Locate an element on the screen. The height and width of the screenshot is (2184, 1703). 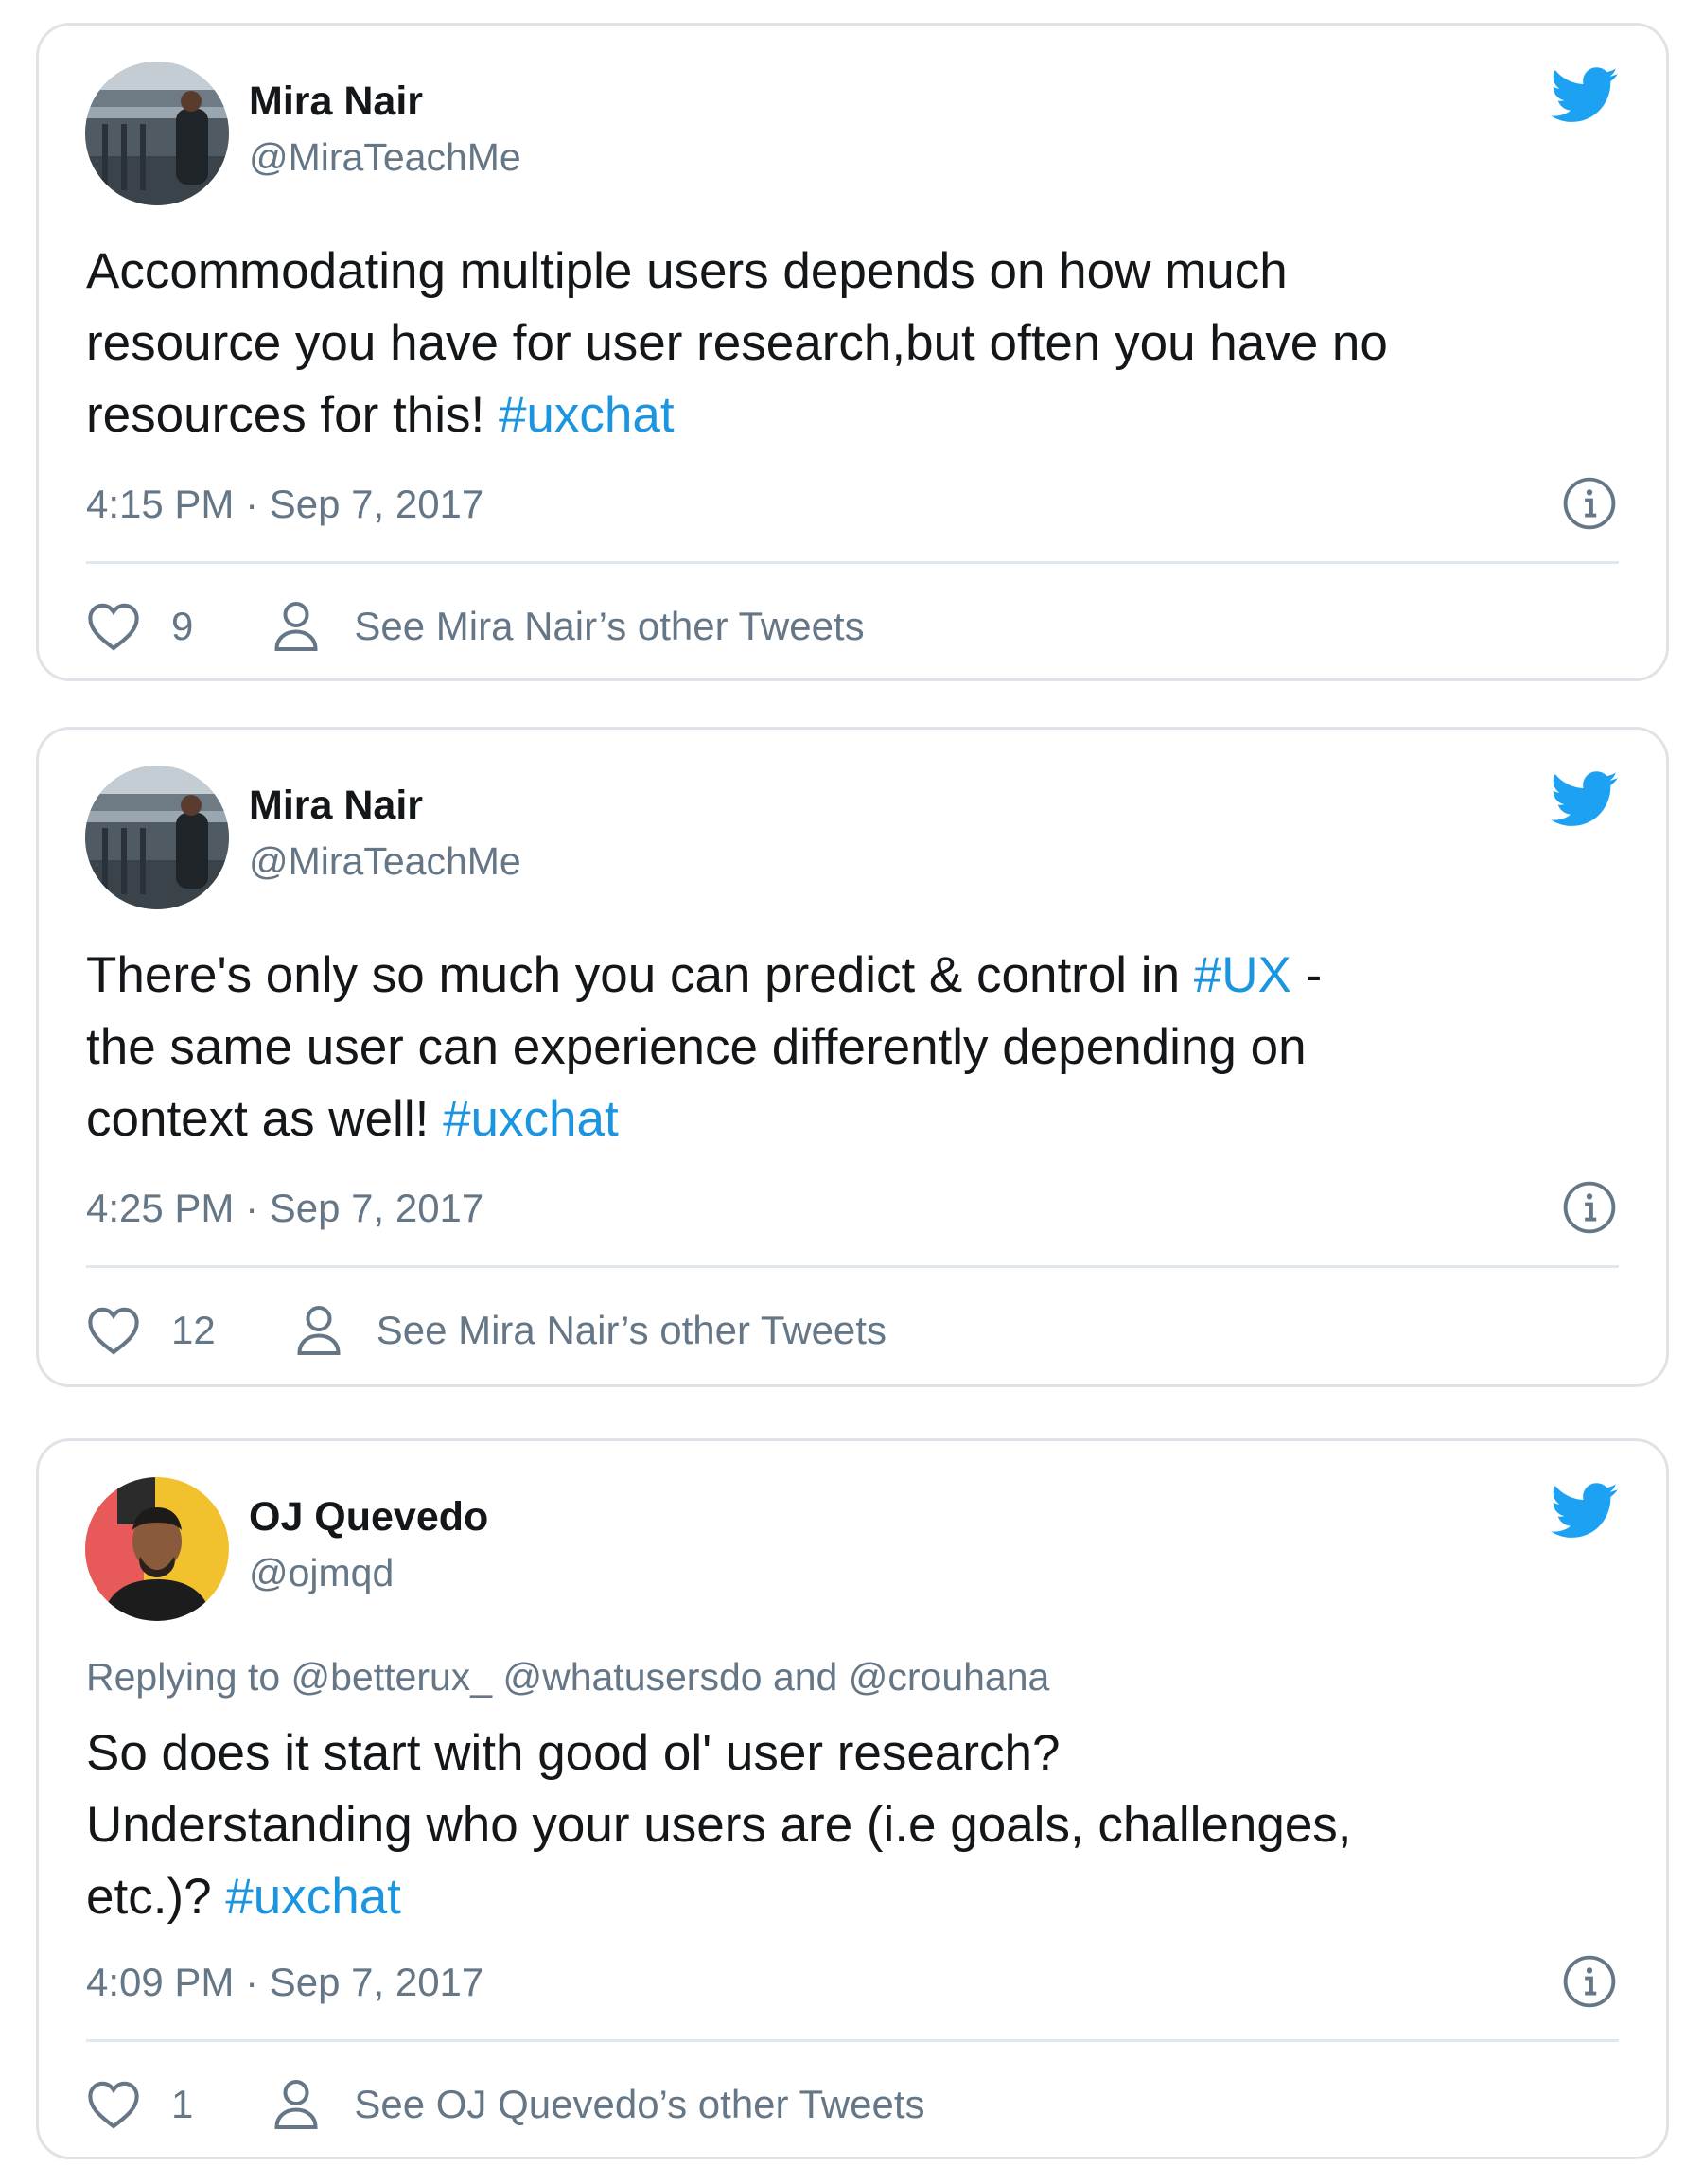
tweet-timestamp: 4:25 PM · Sep 7, 2017 is located at coordinates (284, 1208).